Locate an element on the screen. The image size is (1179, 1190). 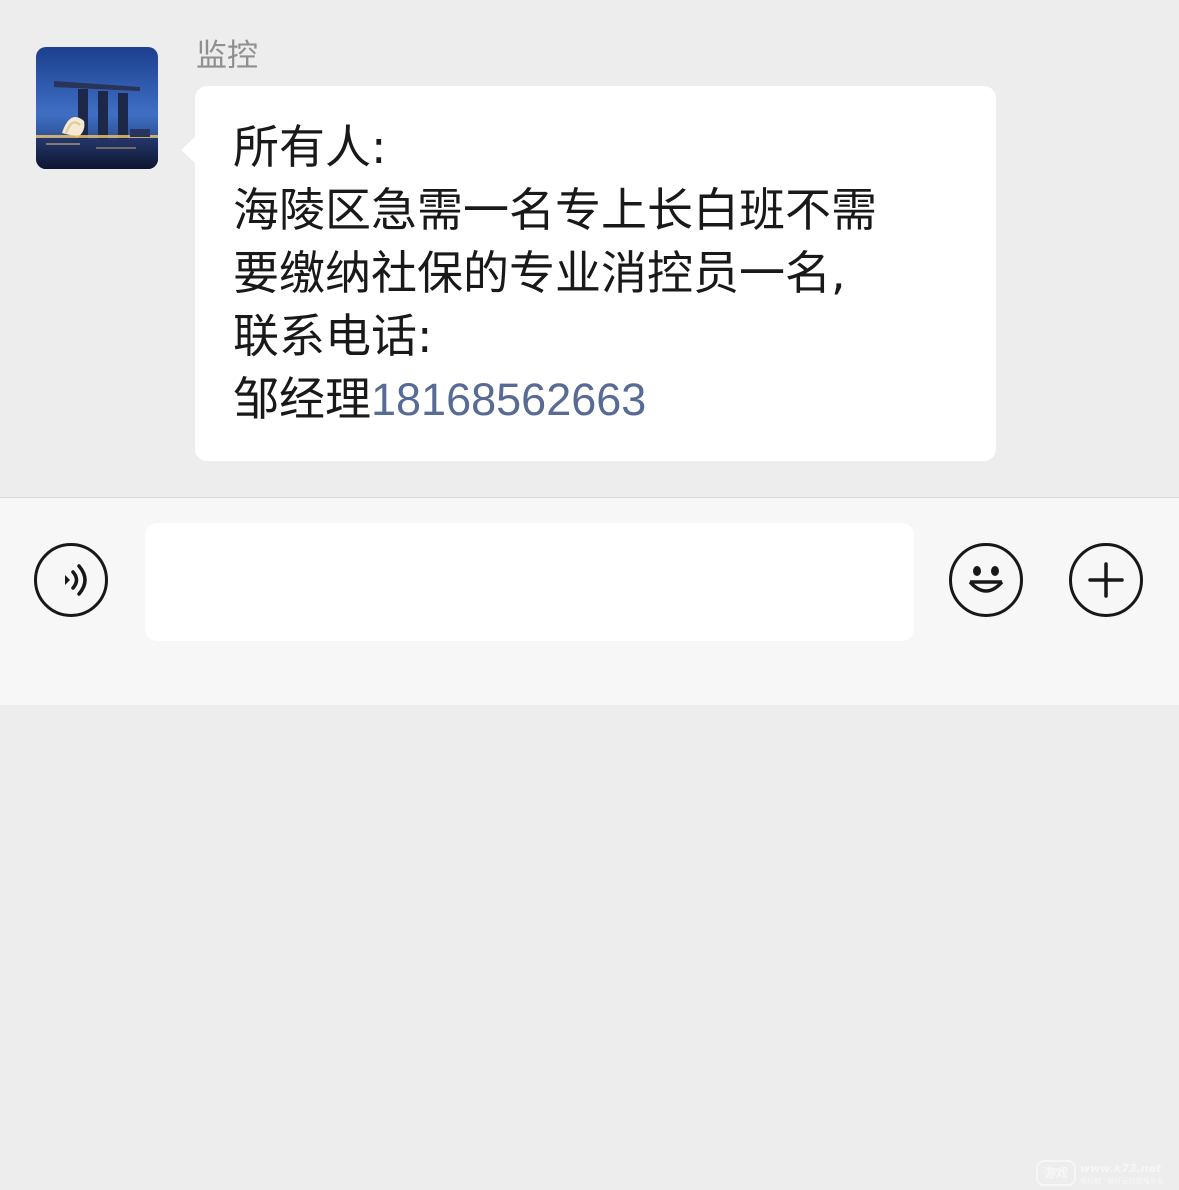
plus-icon is located at coordinates (1106, 580).